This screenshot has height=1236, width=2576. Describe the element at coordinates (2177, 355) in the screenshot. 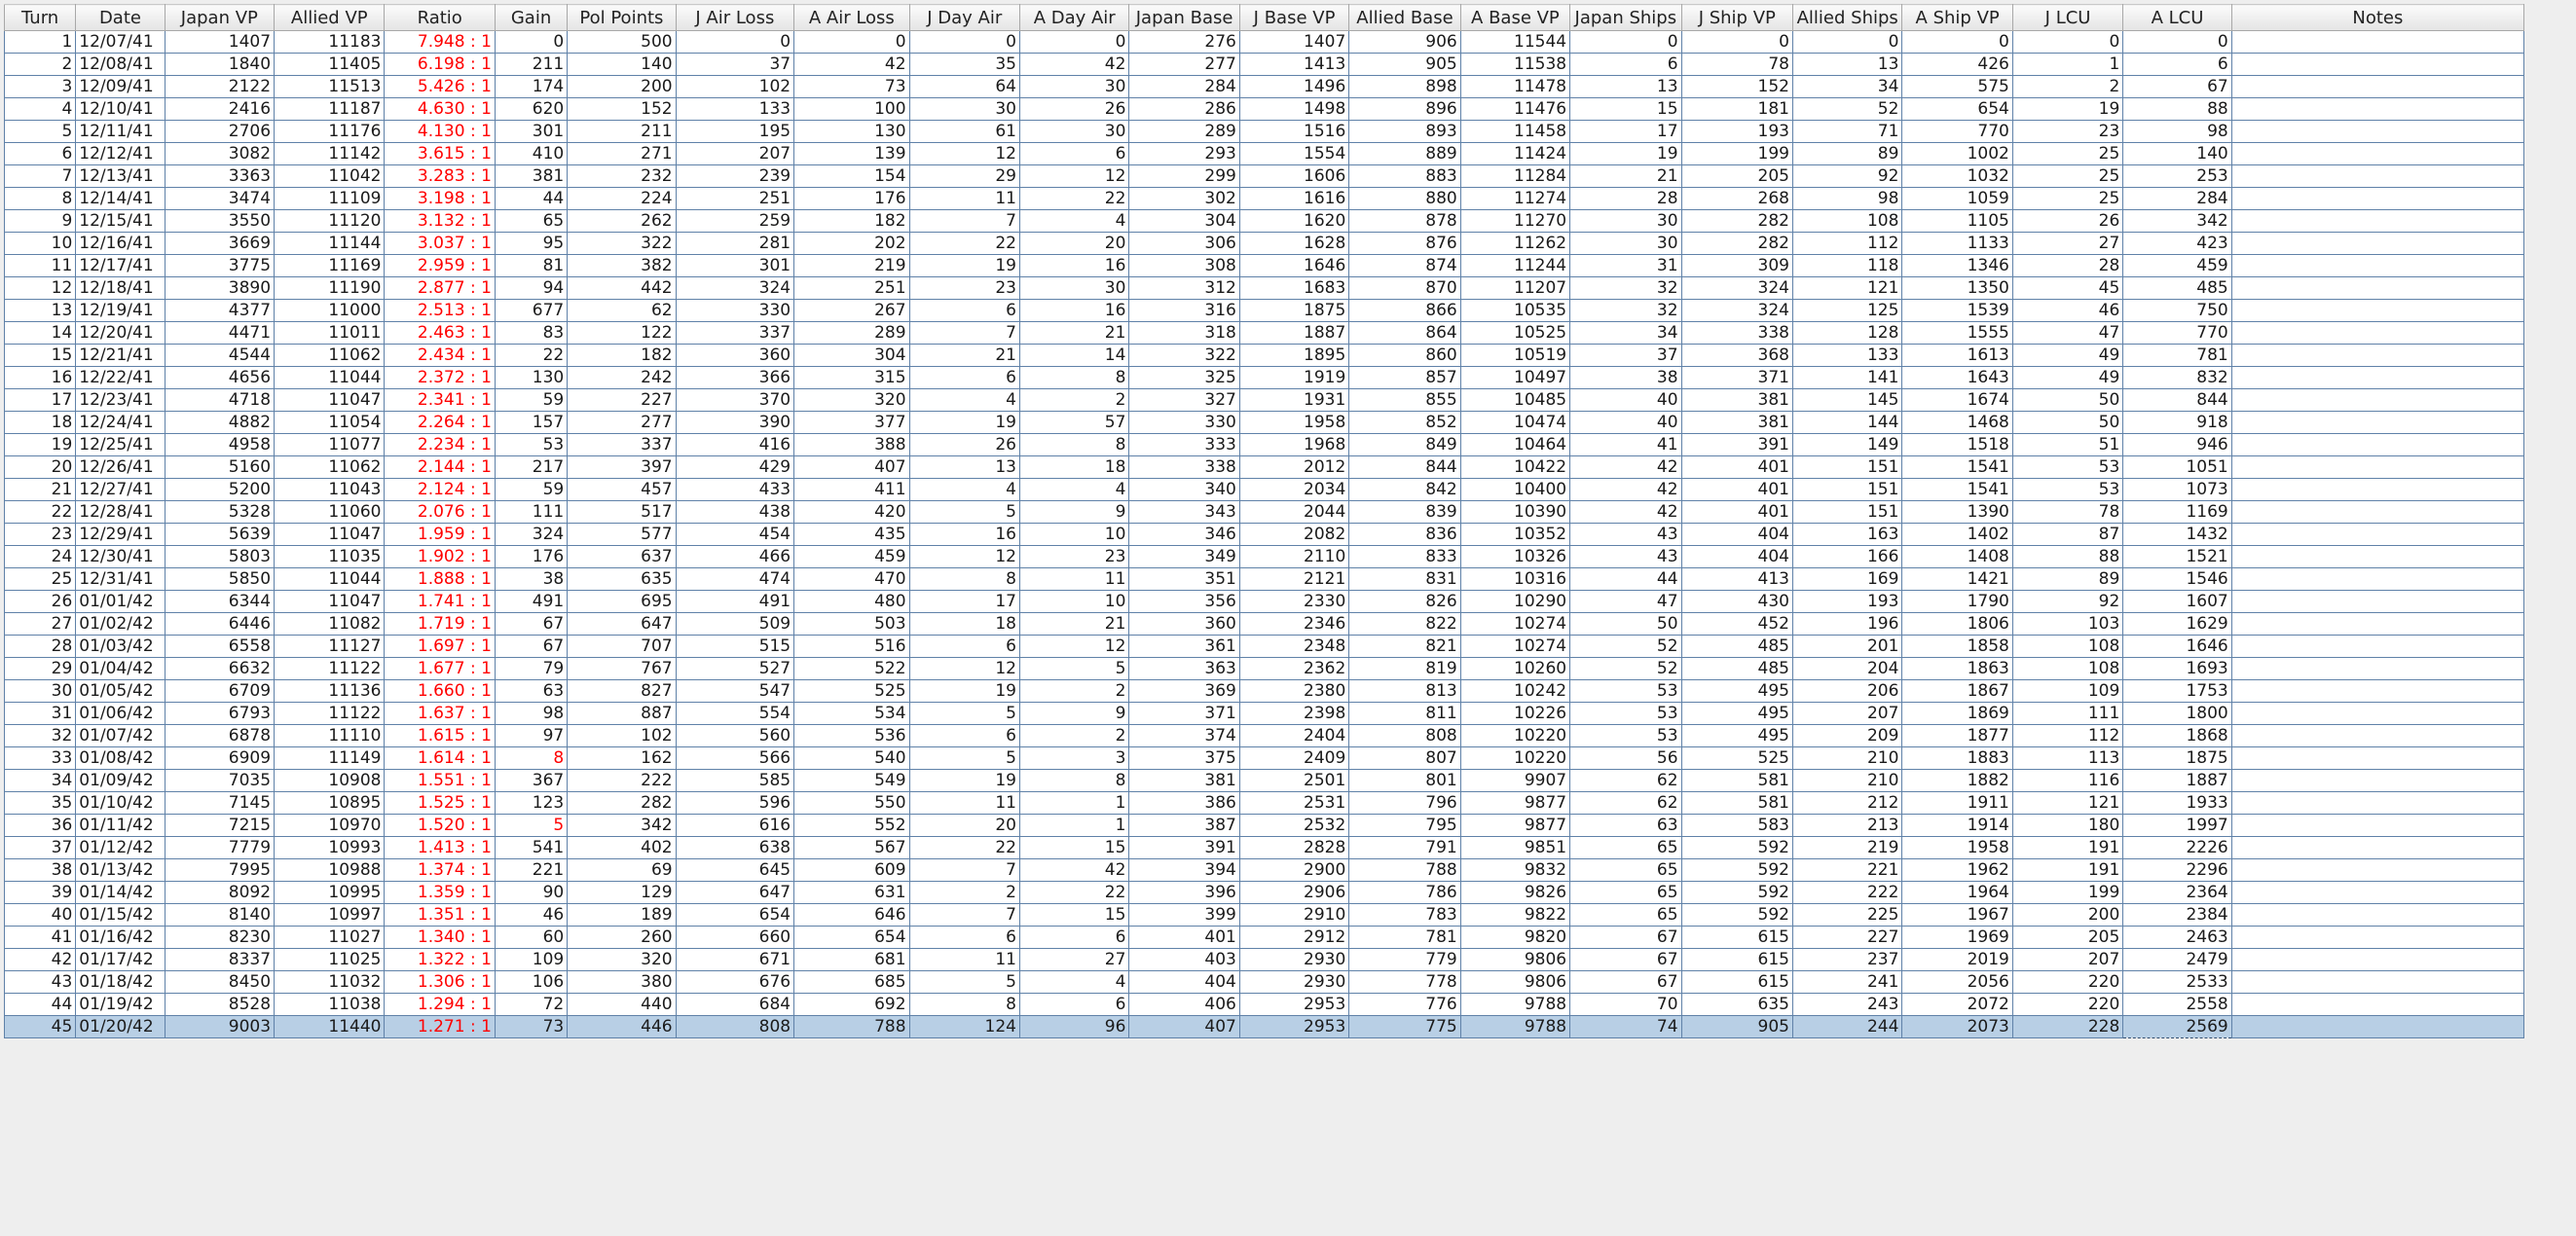

I see `cell-a-lcu: 781` at that location.